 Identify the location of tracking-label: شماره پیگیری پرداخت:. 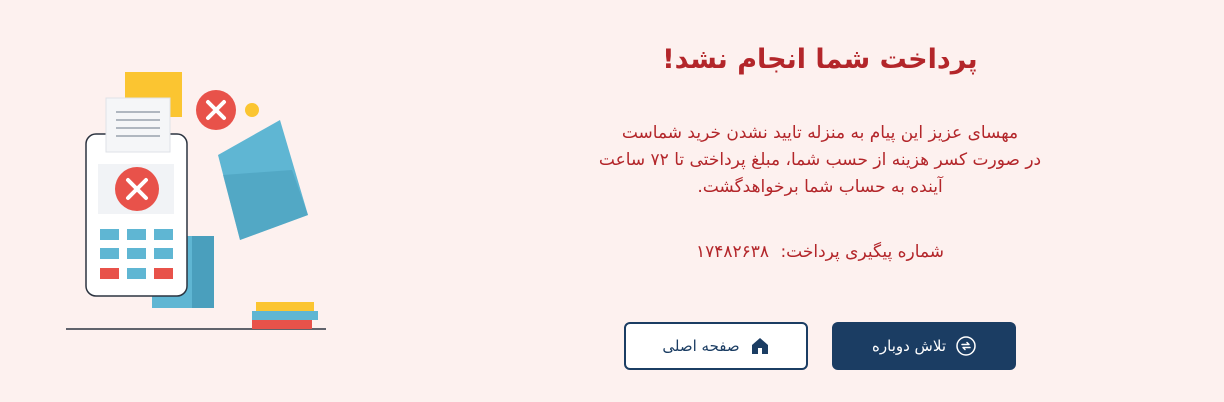
(862, 252).